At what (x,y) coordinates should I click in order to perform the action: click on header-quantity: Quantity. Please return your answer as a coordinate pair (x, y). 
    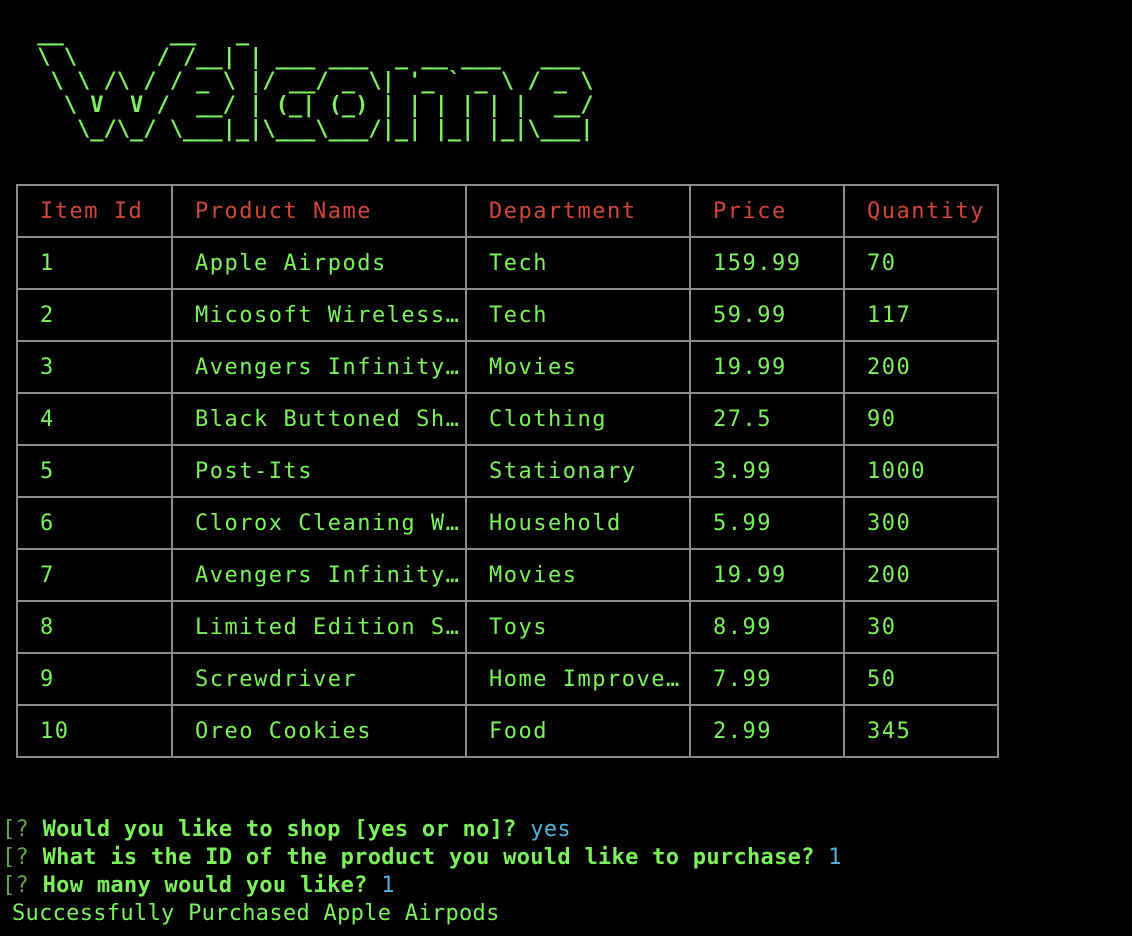
    Looking at the image, I should click on (921, 211).